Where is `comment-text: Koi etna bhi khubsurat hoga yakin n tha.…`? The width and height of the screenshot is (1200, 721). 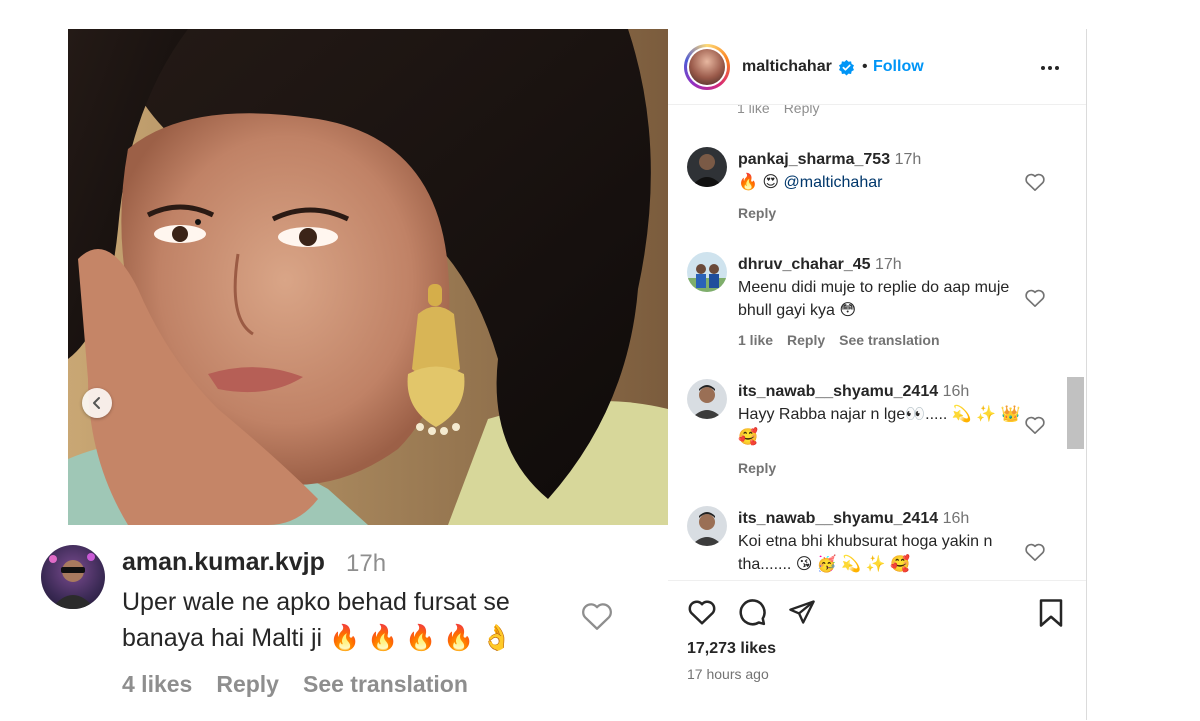 comment-text: Koi etna bhi khubsurat hoga yakin n tha.… is located at coordinates (865, 553).